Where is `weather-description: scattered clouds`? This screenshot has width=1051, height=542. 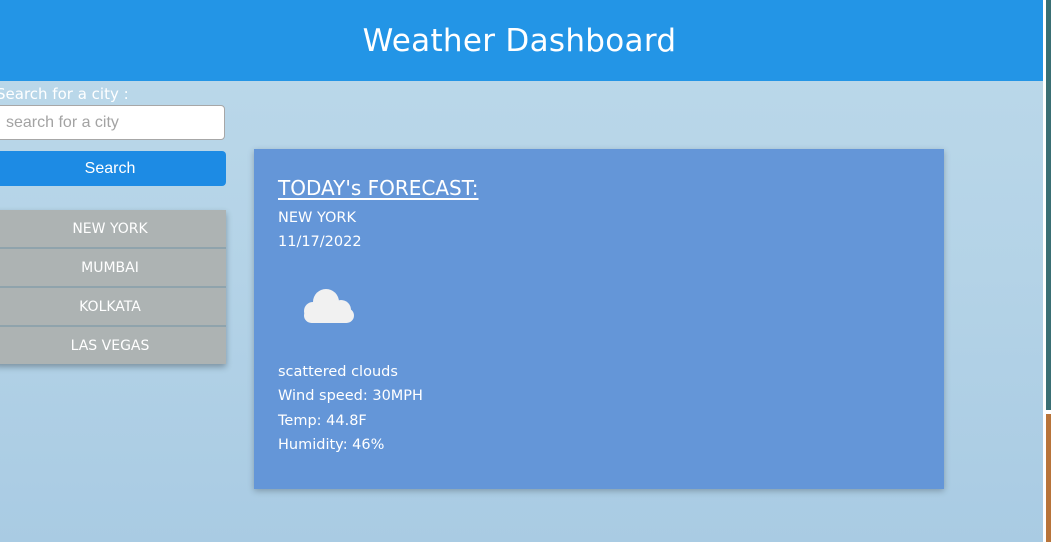 weather-description: scattered clouds is located at coordinates (338, 372).